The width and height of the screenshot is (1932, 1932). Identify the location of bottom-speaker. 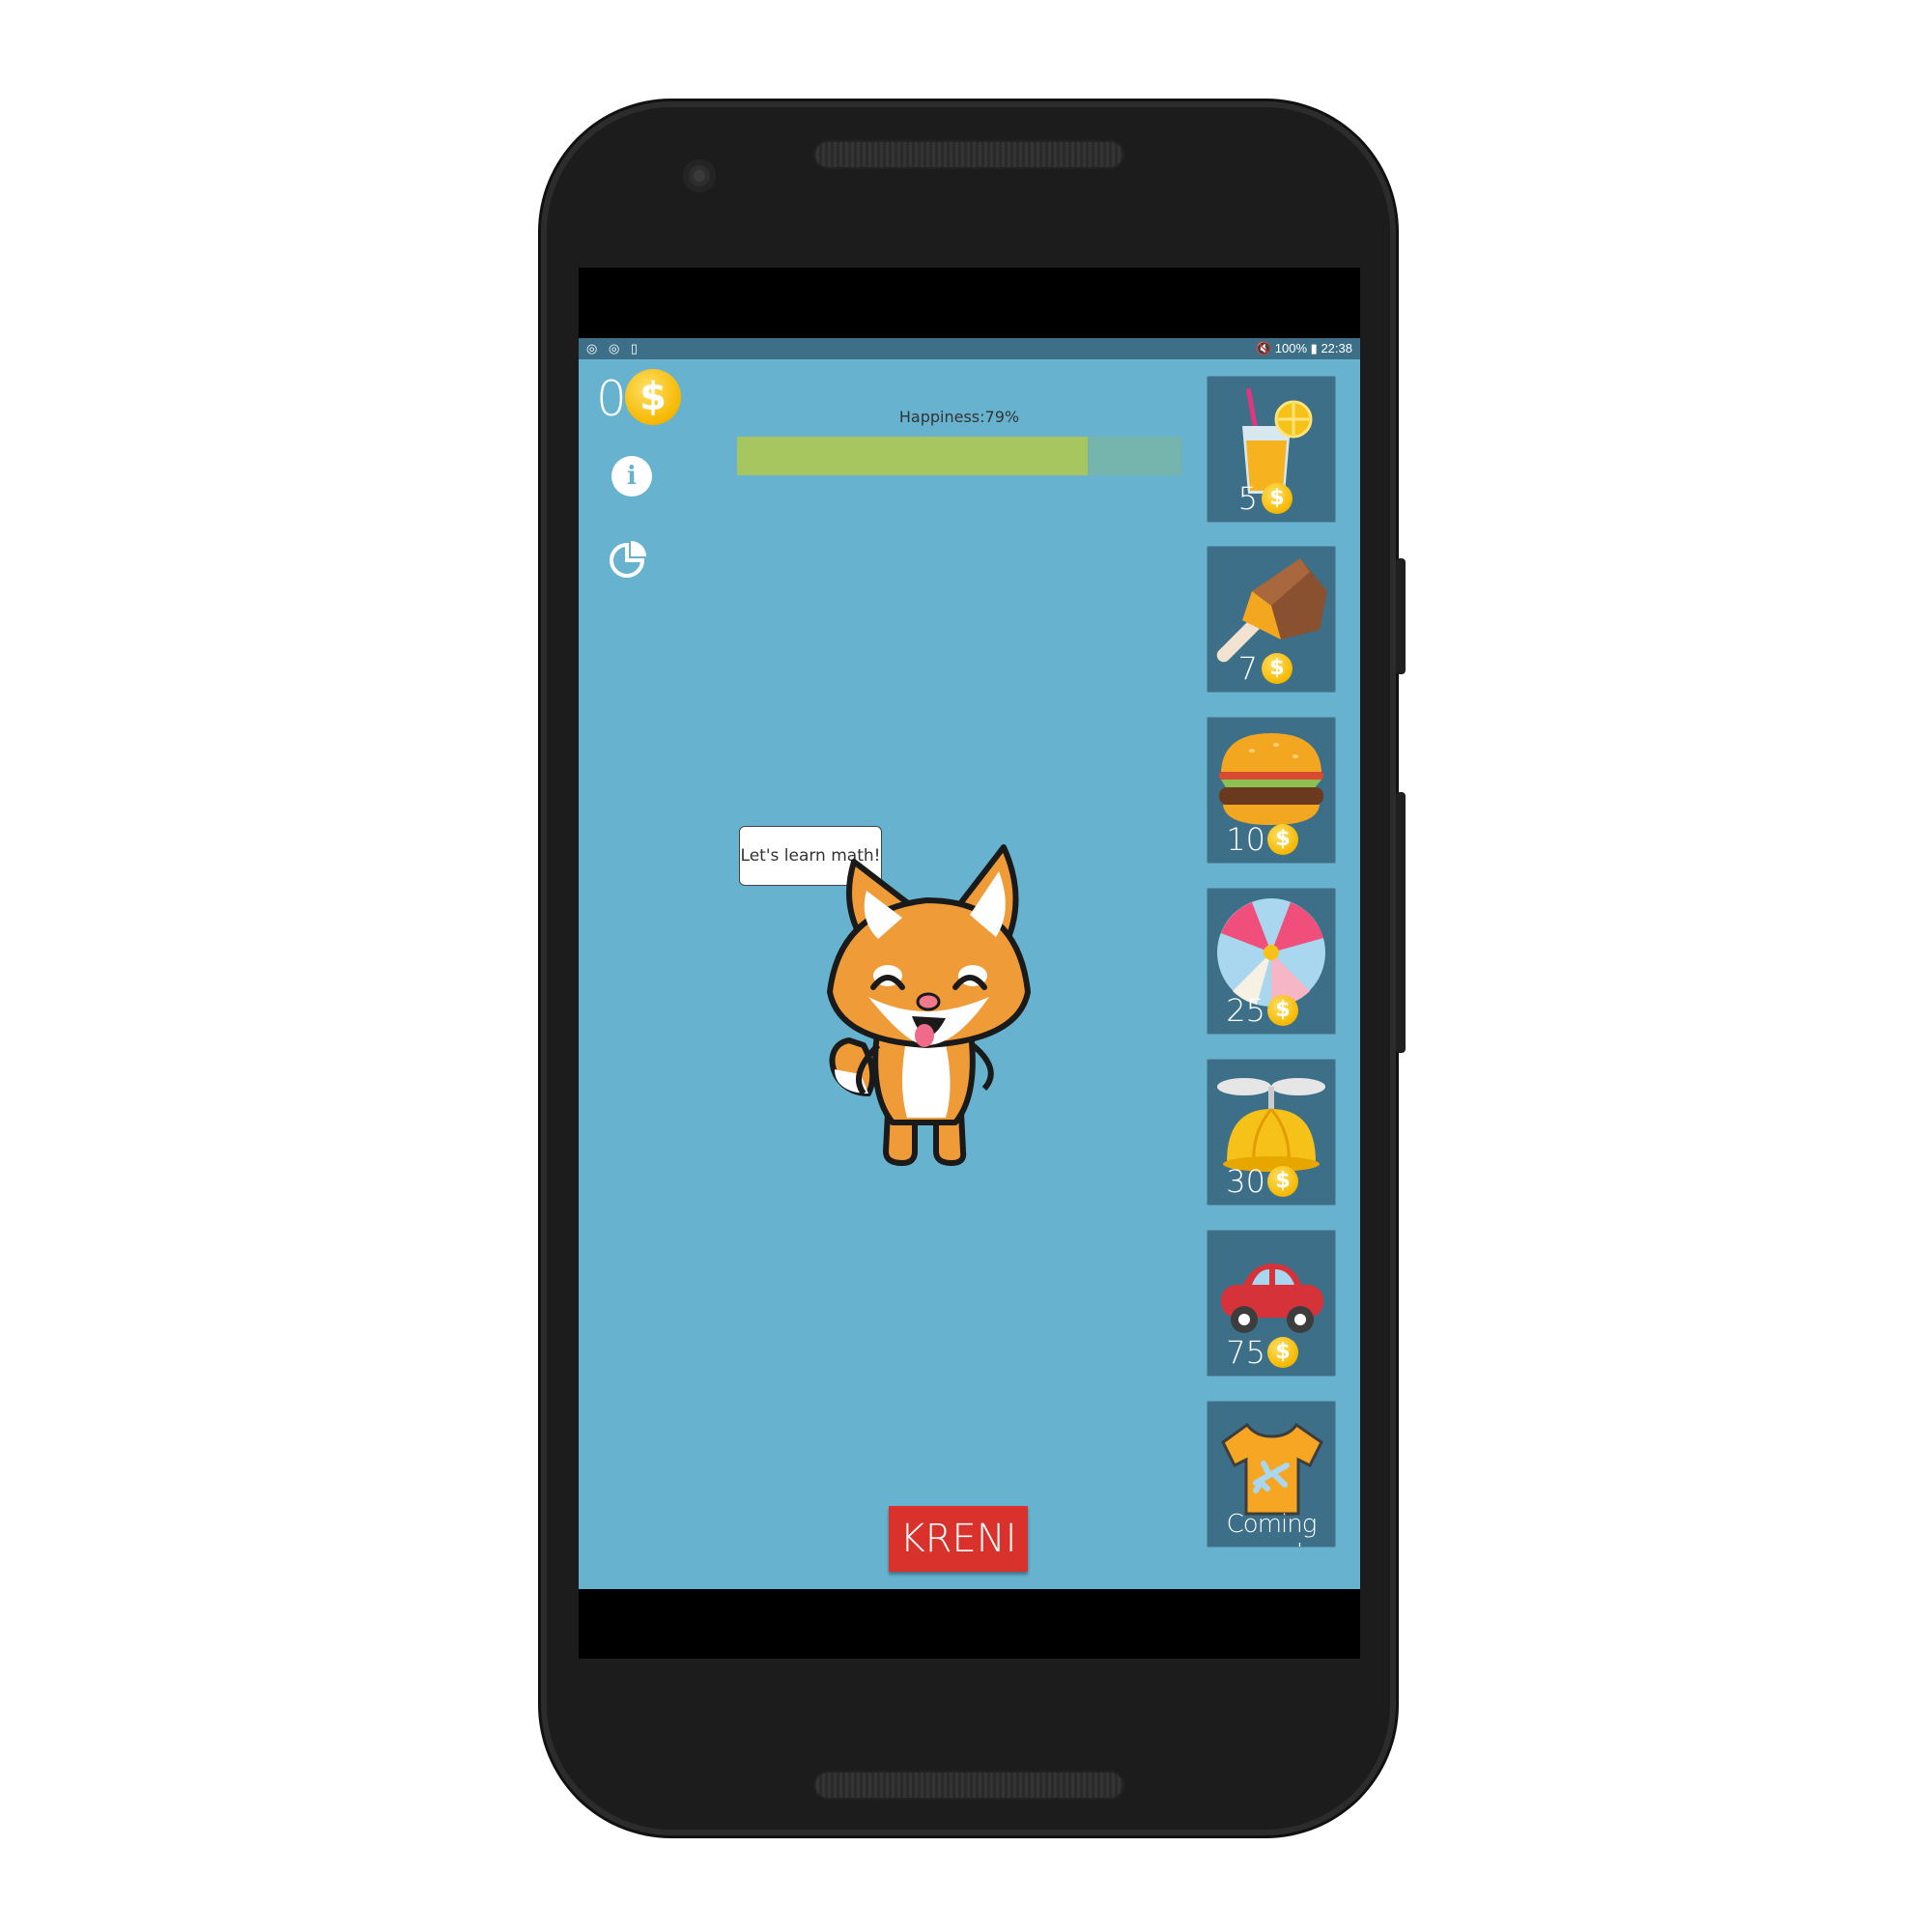
(968, 1785).